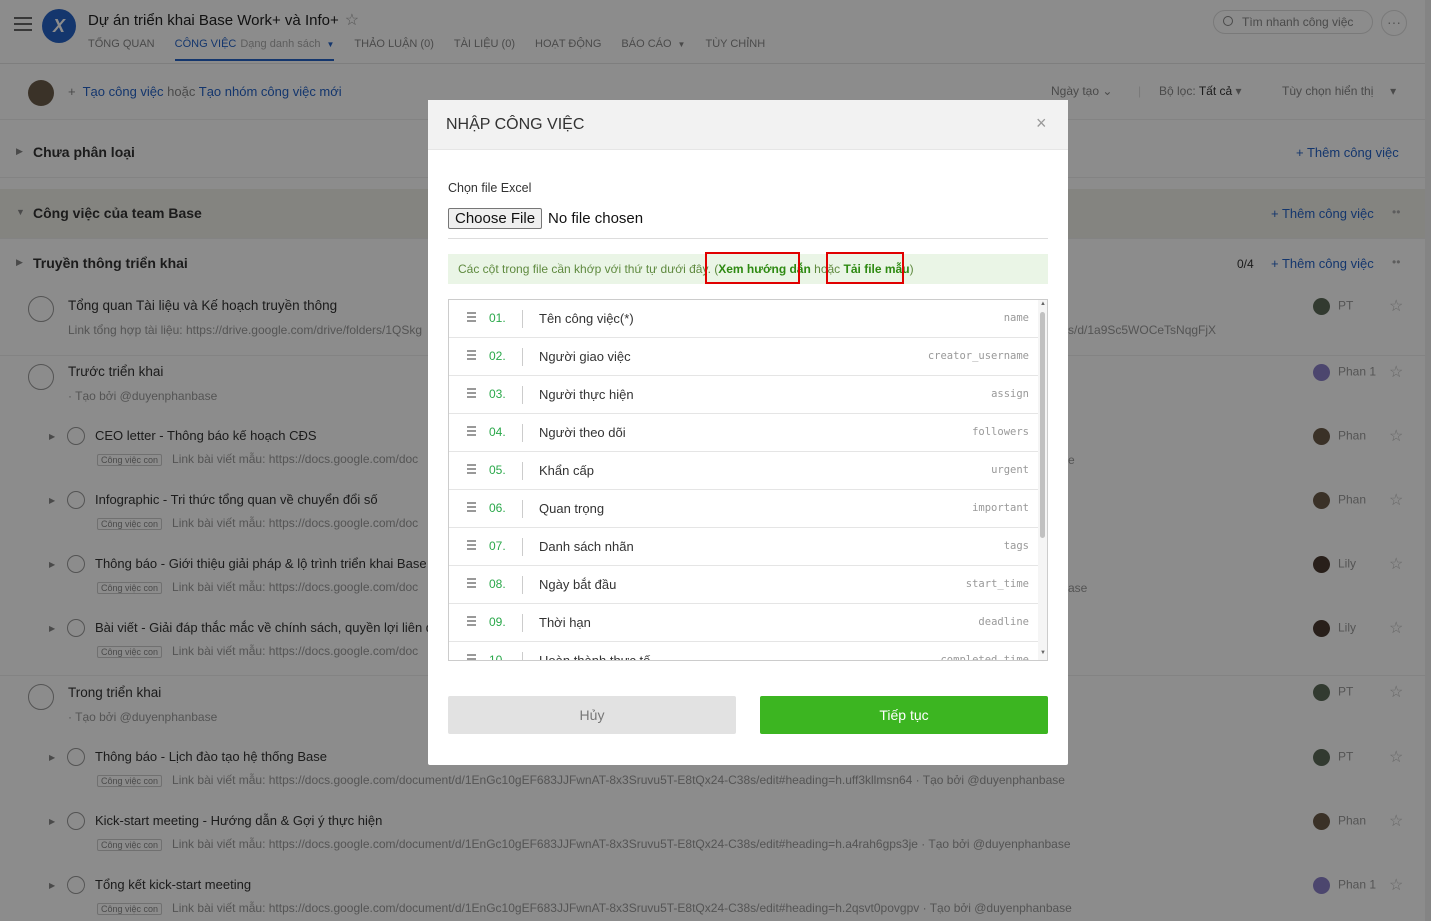  I want to click on column-key: assign, so click(1010, 394).